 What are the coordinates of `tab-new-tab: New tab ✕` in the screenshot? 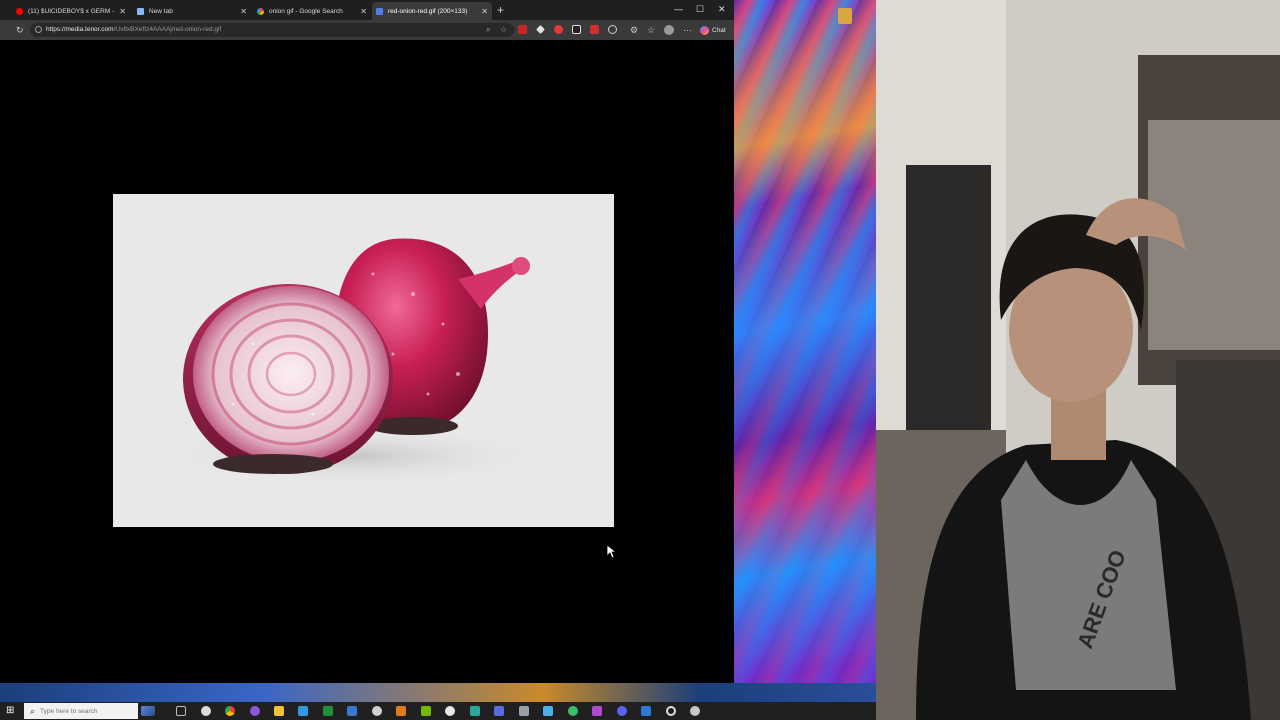 It's located at (192, 11).